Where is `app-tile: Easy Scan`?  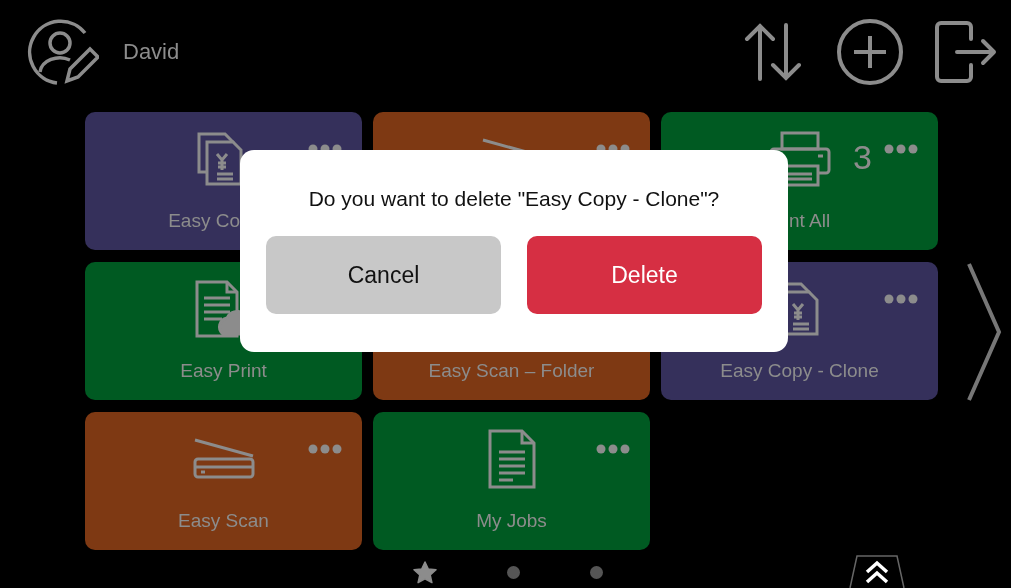 app-tile: Easy Scan is located at coordinates (223, 481).